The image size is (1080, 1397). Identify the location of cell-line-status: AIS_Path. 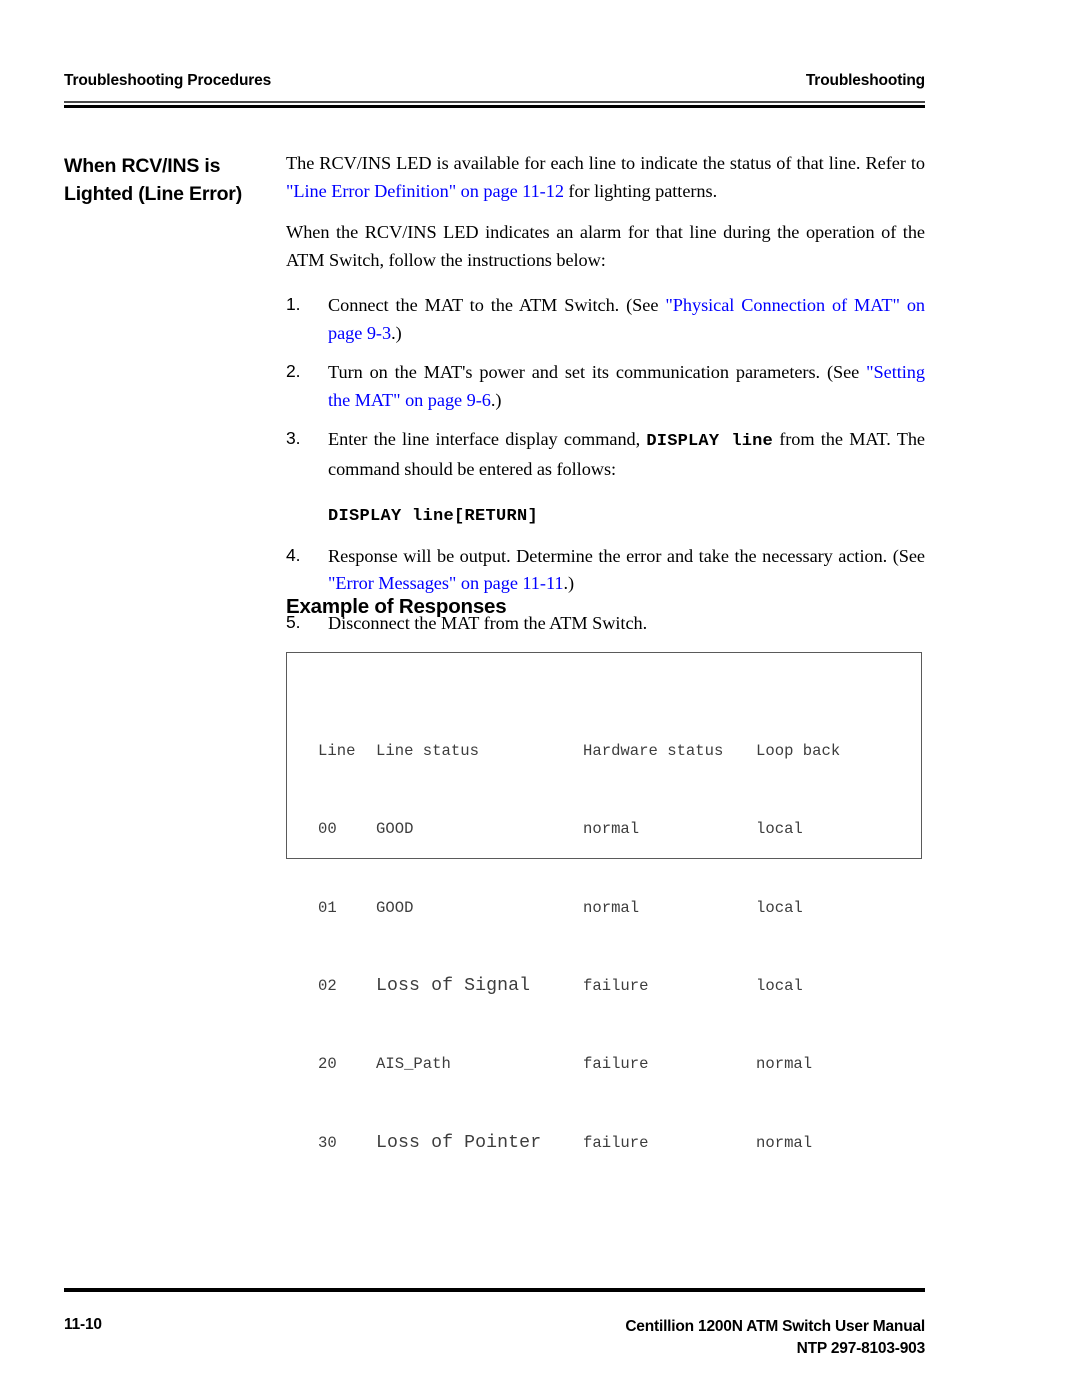
(413, 1064).